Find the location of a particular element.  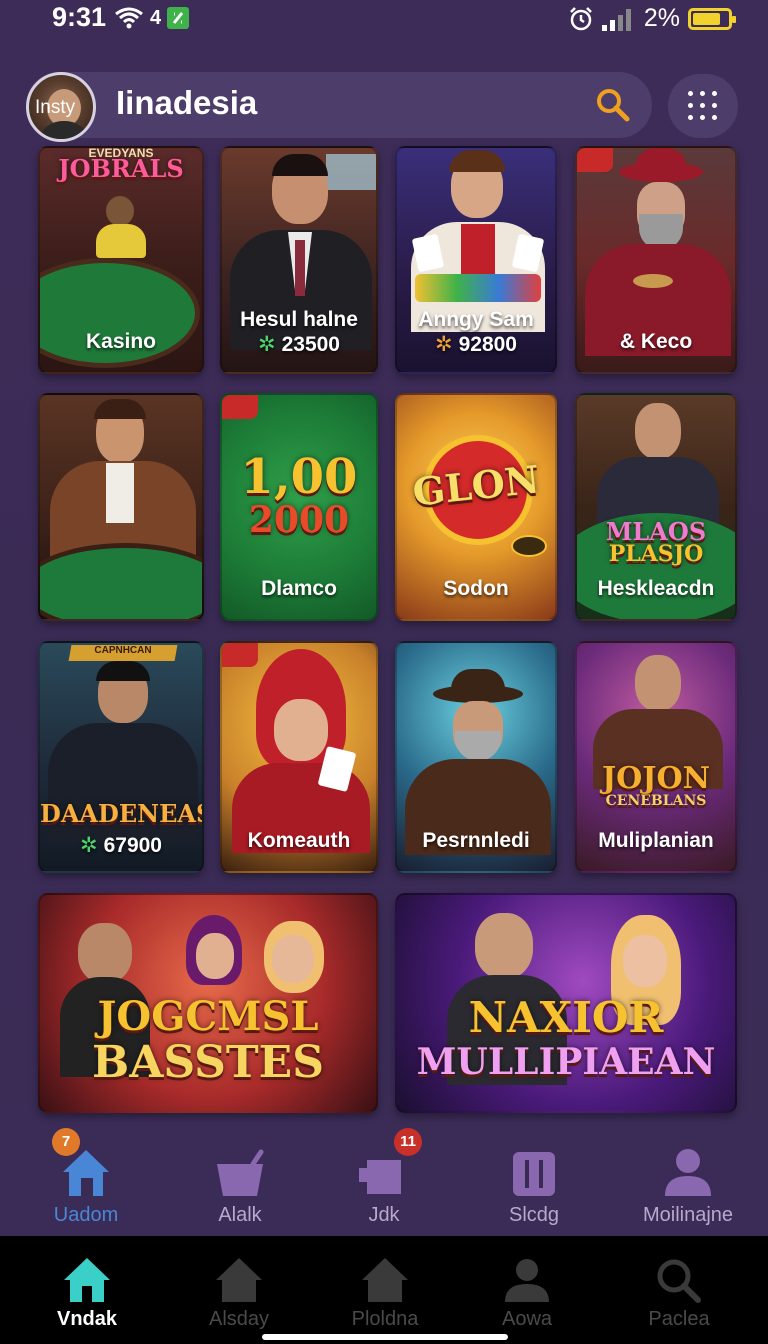

tab-alalk: Alalk is located at coordinates (240, 1182).